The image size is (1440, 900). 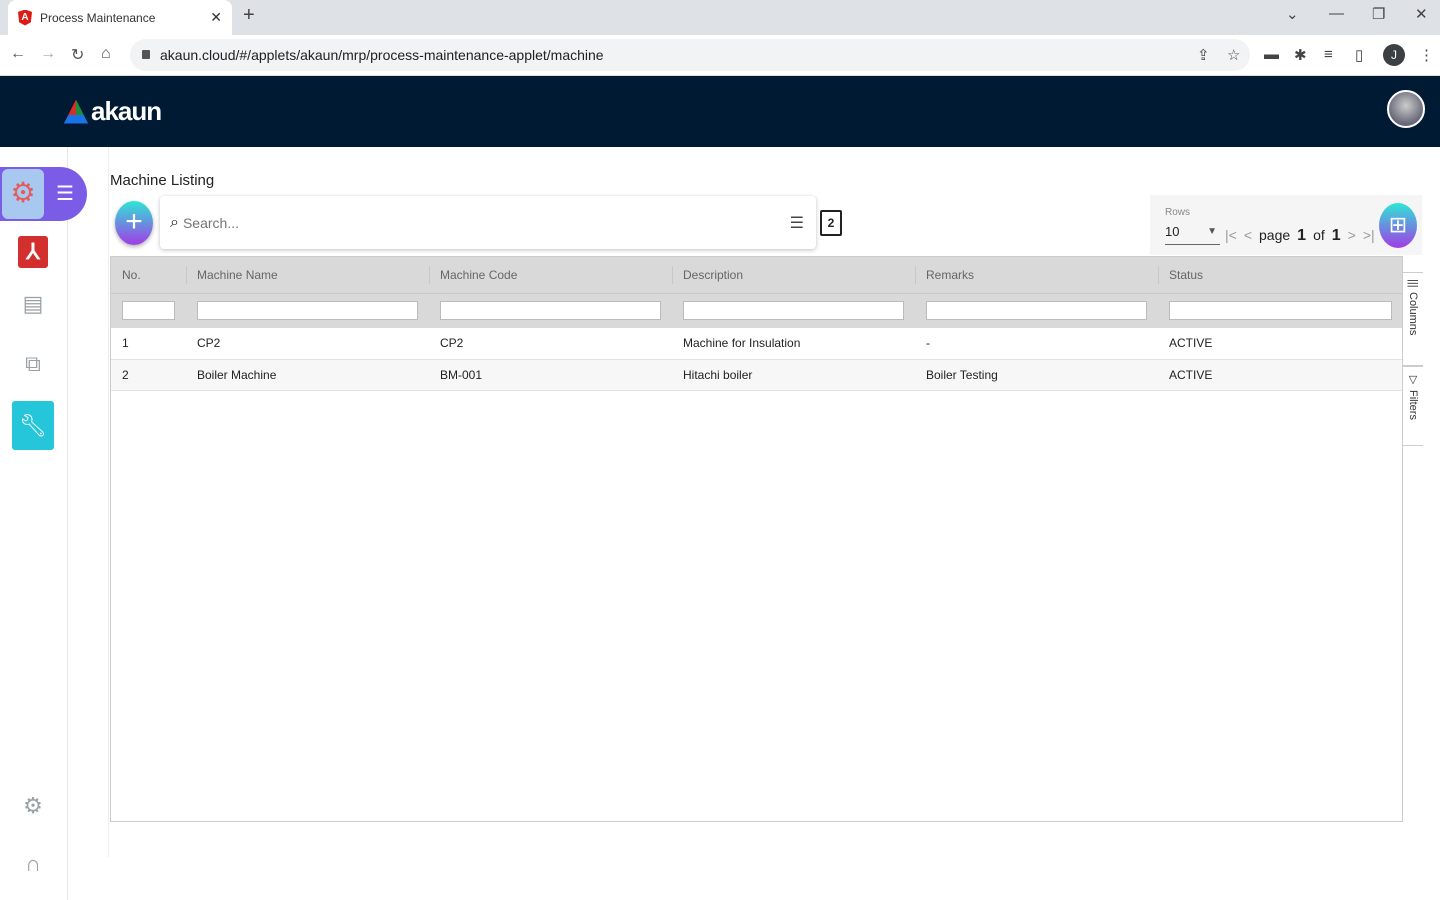 I want to click on extension-icon: ▬, so click(x=1271, y=54).